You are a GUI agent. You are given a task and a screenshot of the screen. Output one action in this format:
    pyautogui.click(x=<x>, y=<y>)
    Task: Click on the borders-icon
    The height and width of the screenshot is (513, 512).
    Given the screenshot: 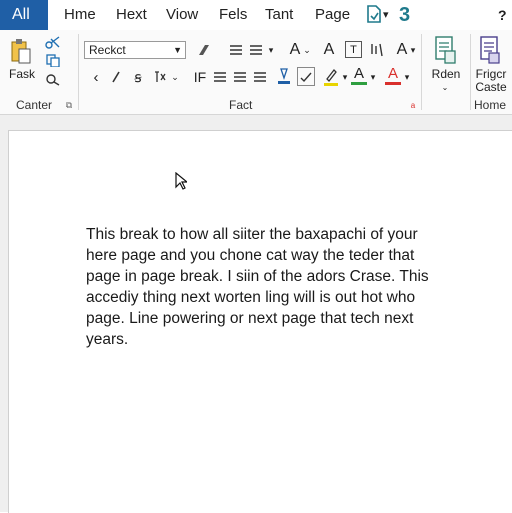 What is the action you would take?
    pyautogui.click(x=306, y=76)
    